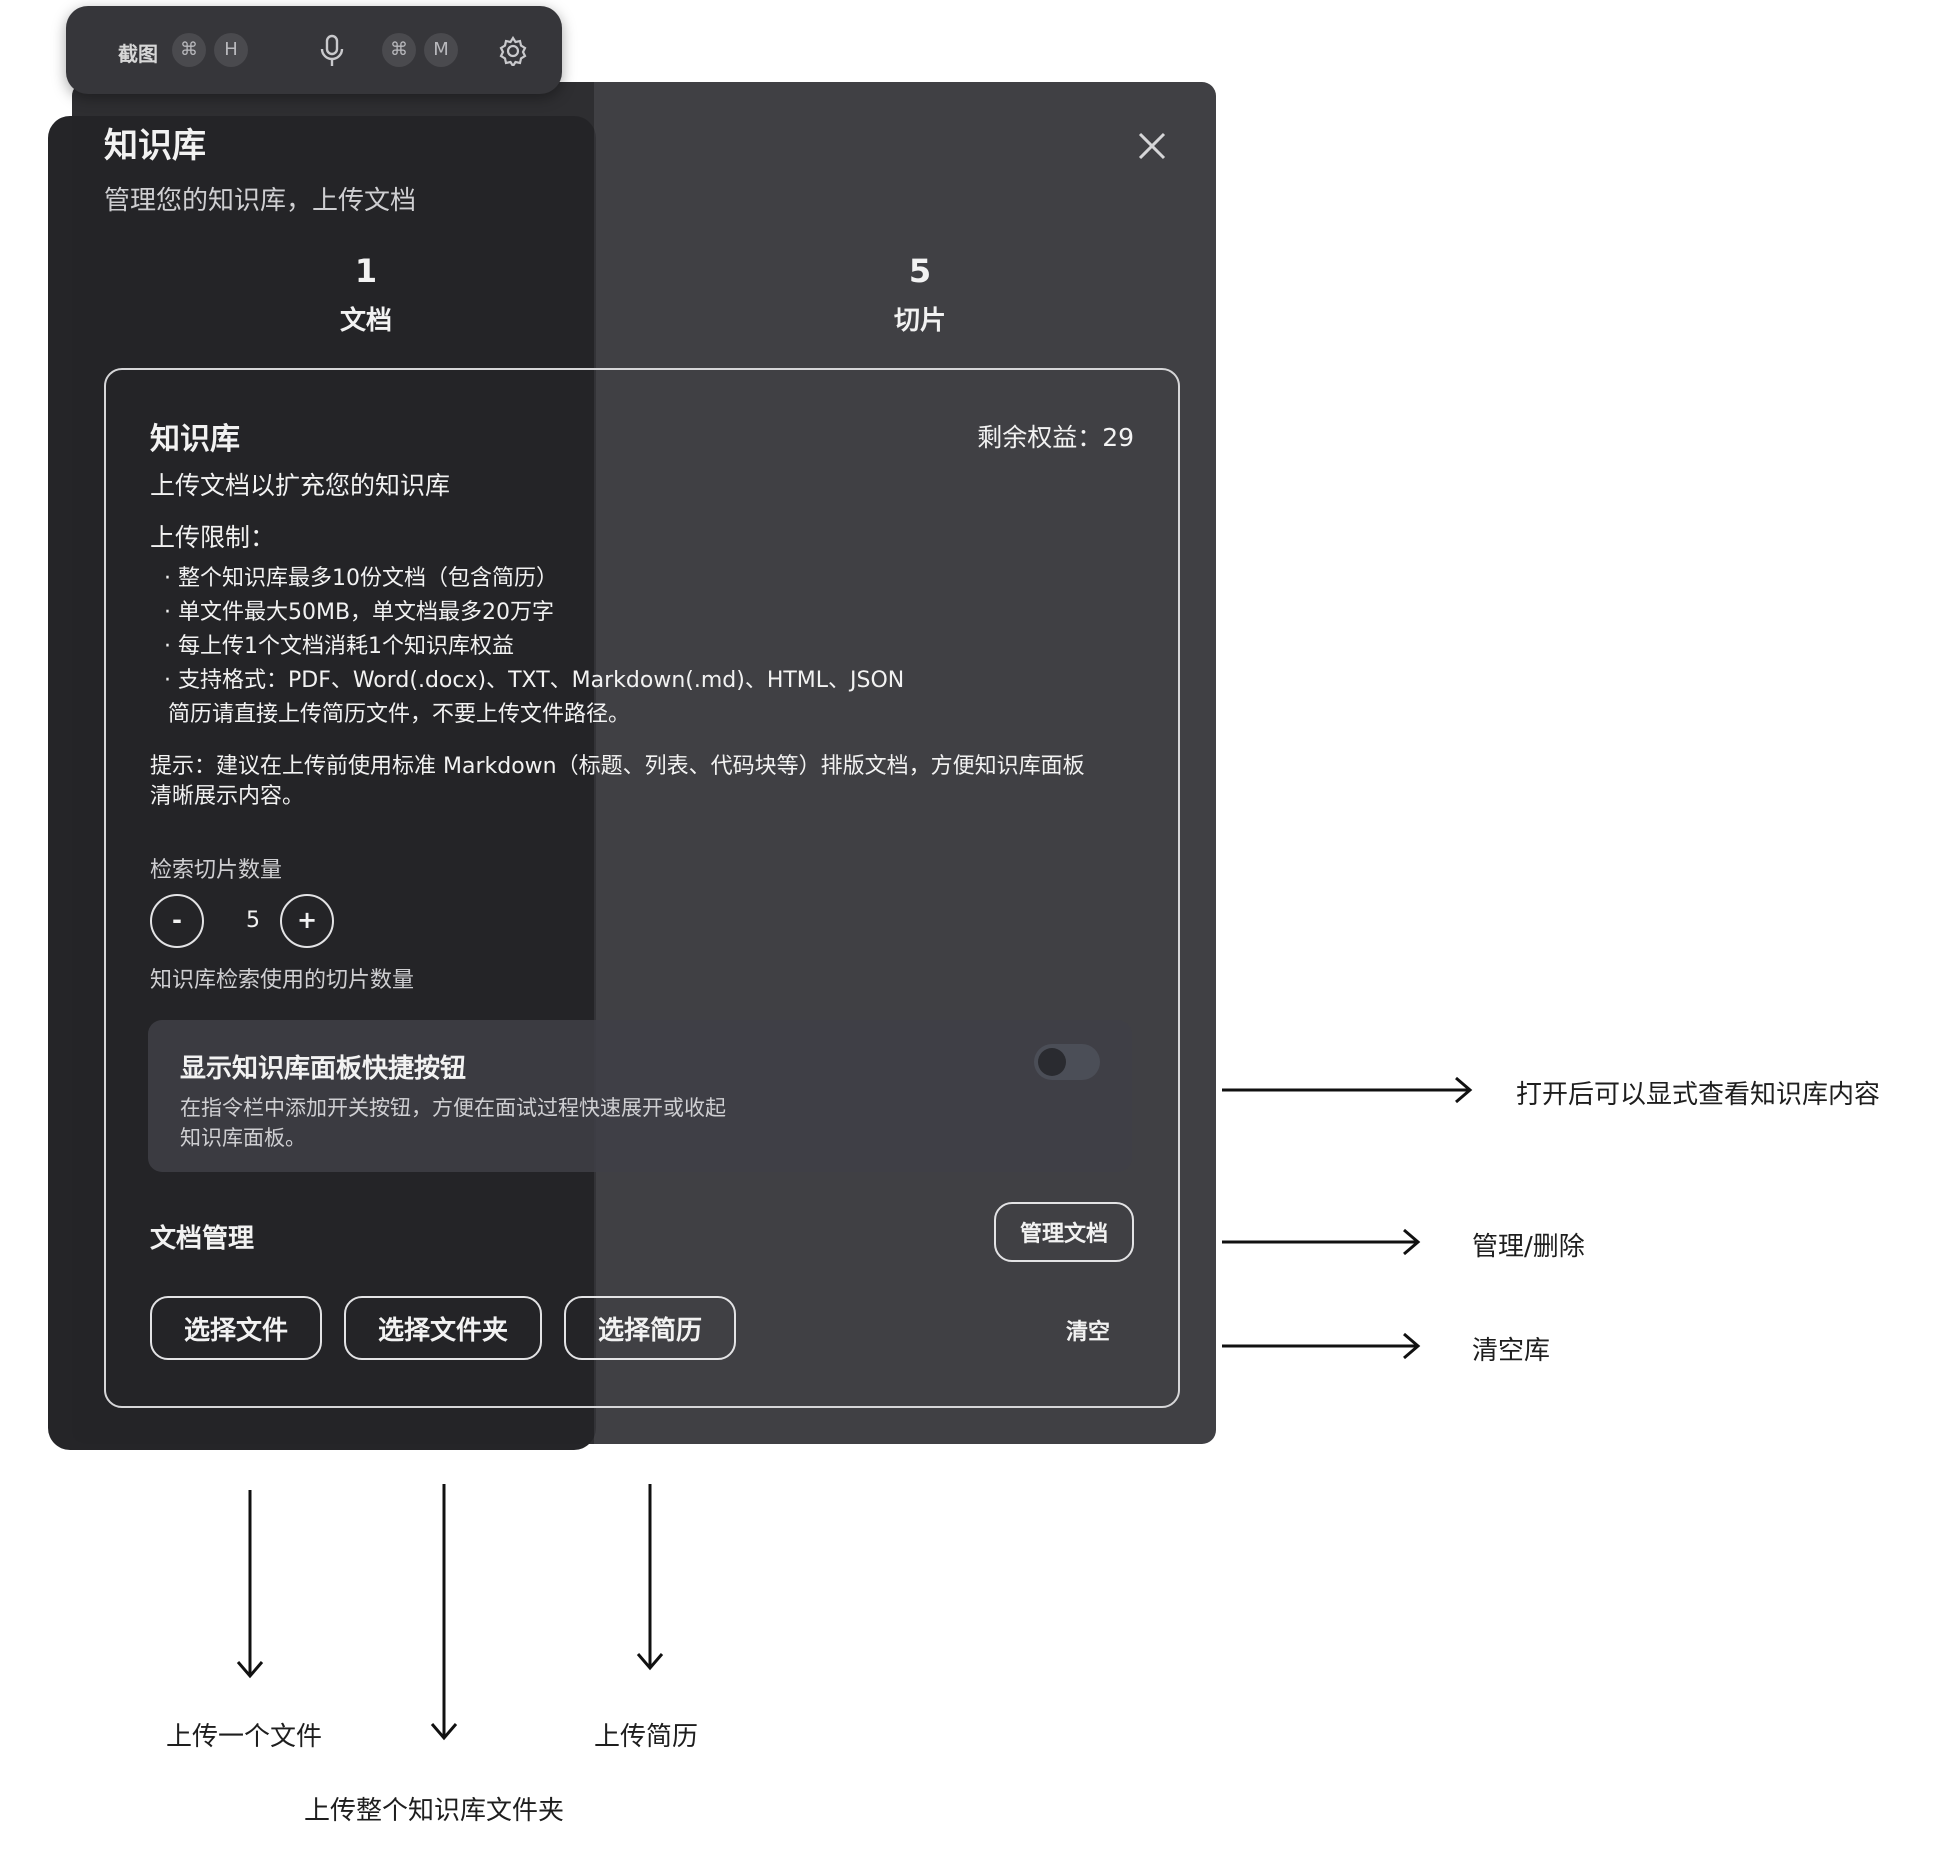 The width and height of the screenshot is (1947, 1856). I want to click on resume-note: 简历请直接上传简历文件，不要上传文件路径。, so click(399, 714).